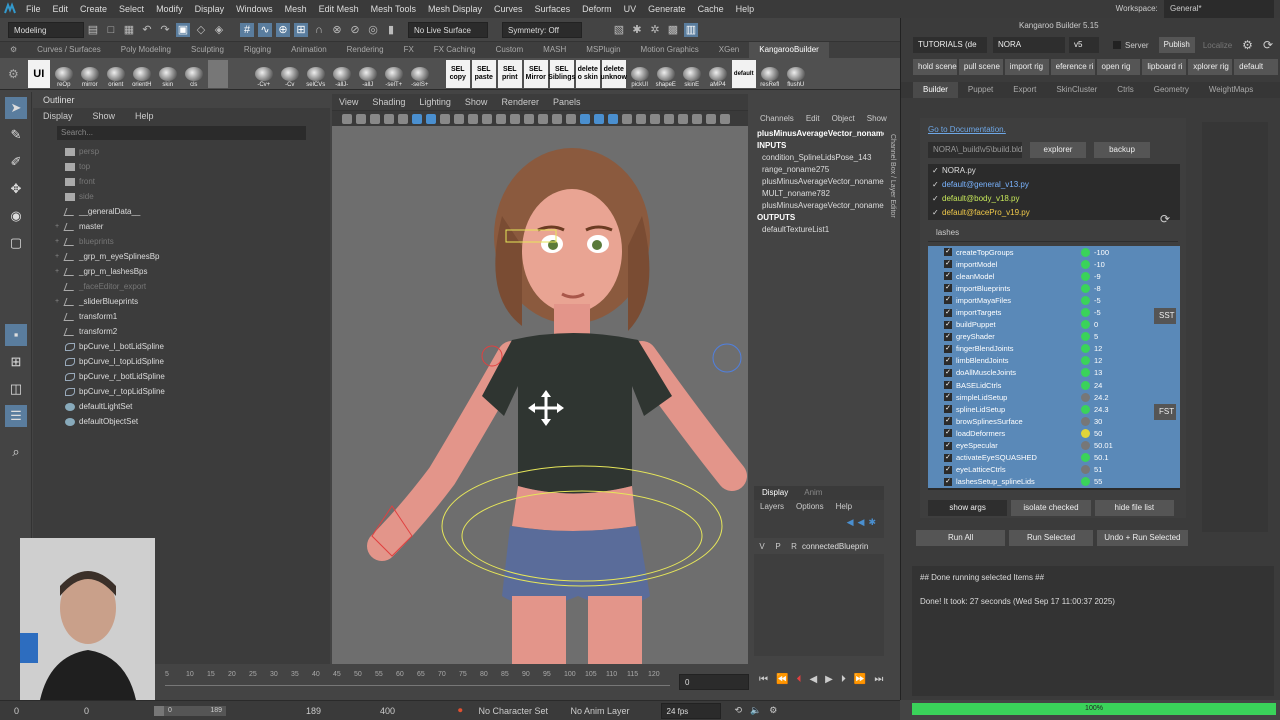  Describe the element at coordinates (729, 50) in the screenshot. I see `shelf-tab-xgen: XGen` at that location.